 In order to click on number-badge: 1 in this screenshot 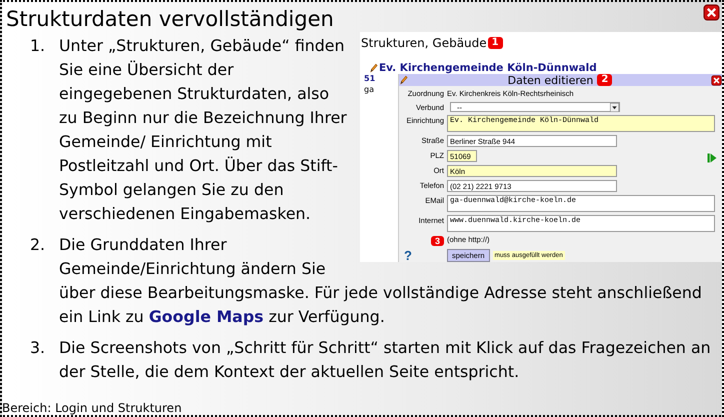, I will do `click(495, 43)`.